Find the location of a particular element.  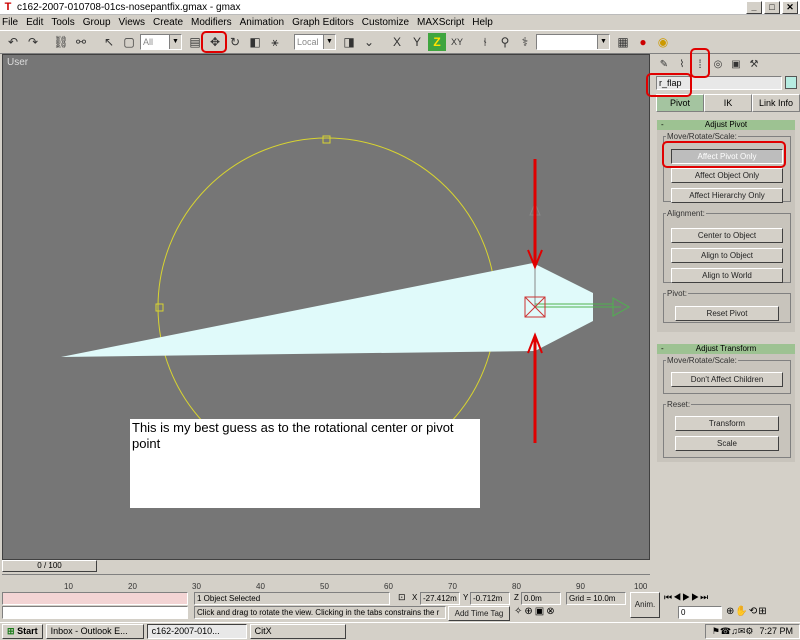

select-link-icon: ⛓ is located at coordinates (61, 42).